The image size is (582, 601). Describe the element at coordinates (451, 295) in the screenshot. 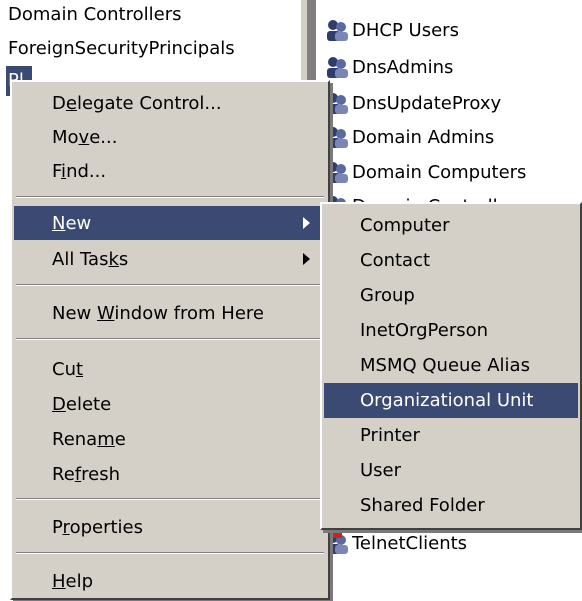

I see `submenu-item-group: Group` at that location.